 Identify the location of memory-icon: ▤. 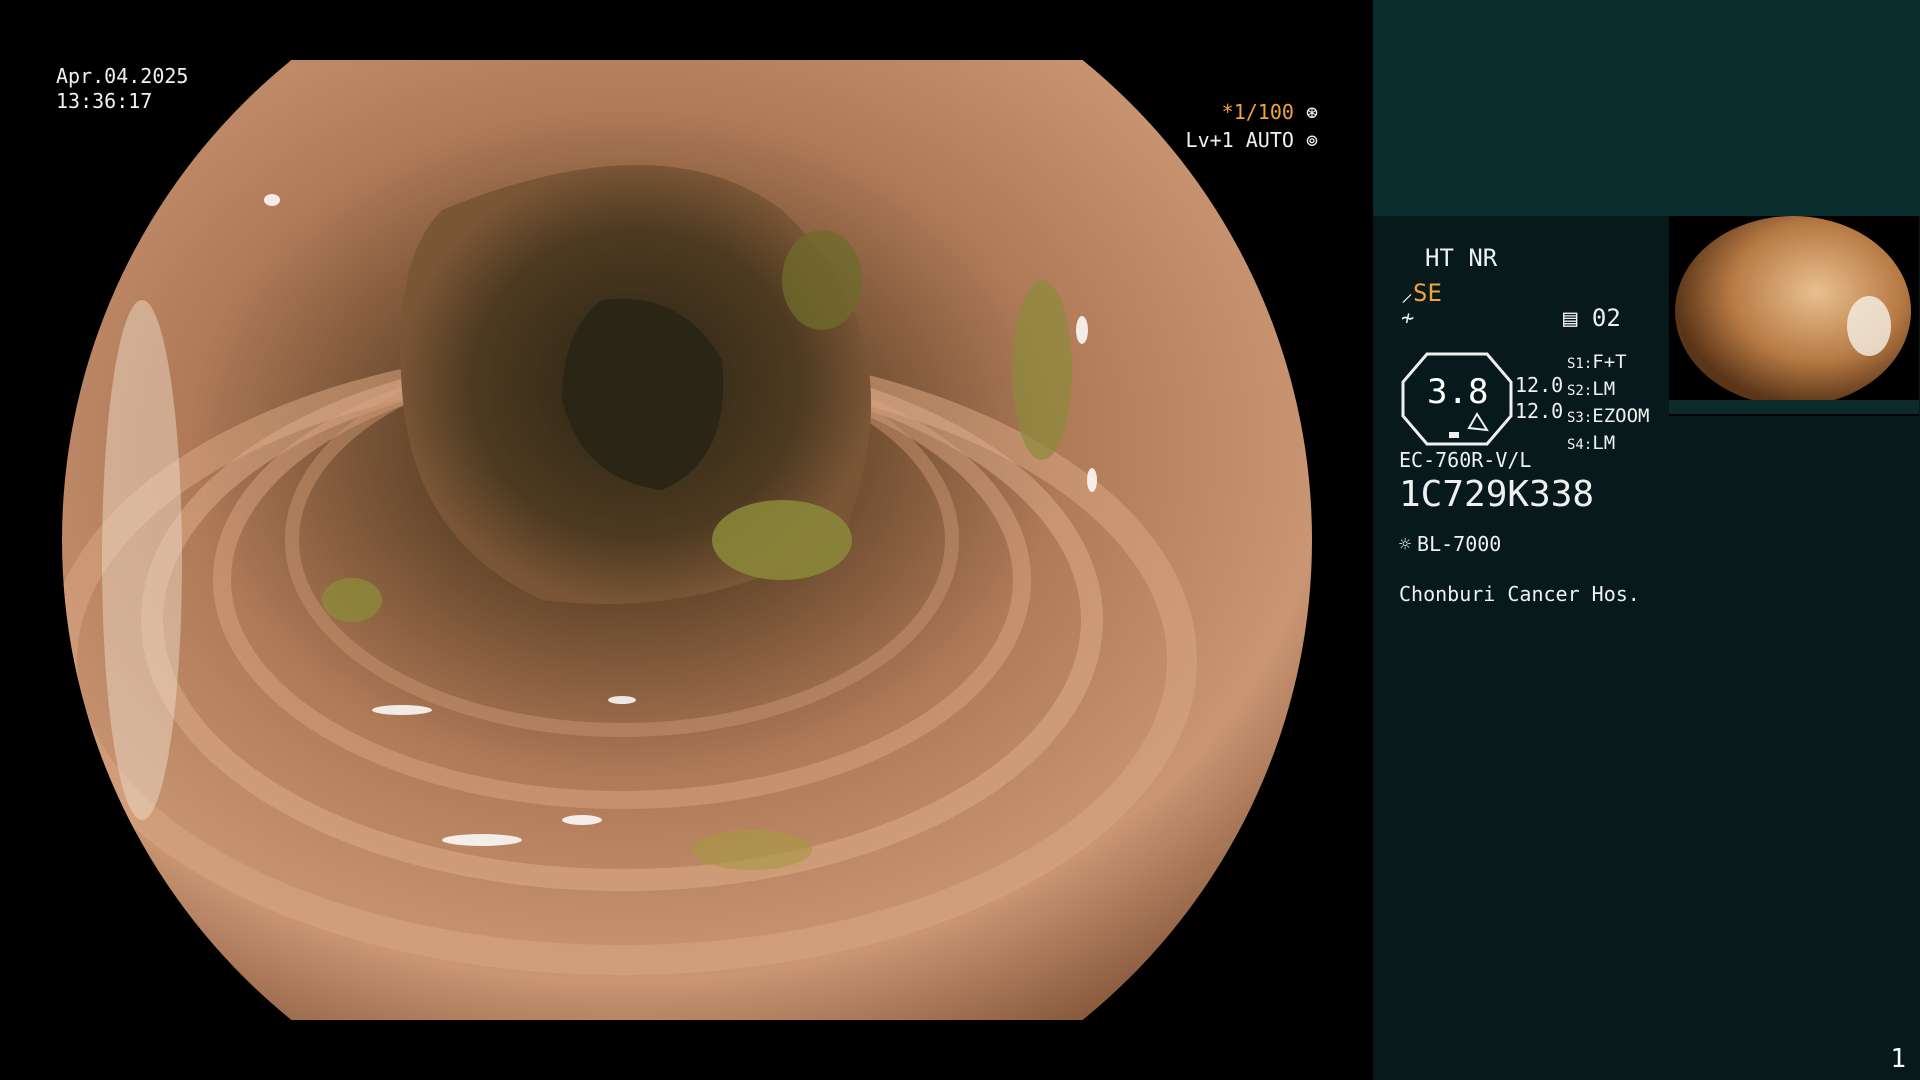
(1570, 318).